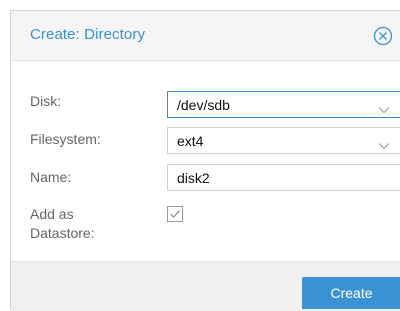  What do you see at coordinates (351, 293) in the screenshot?
I see `create-button: Create` at bounding box center [351, 293].